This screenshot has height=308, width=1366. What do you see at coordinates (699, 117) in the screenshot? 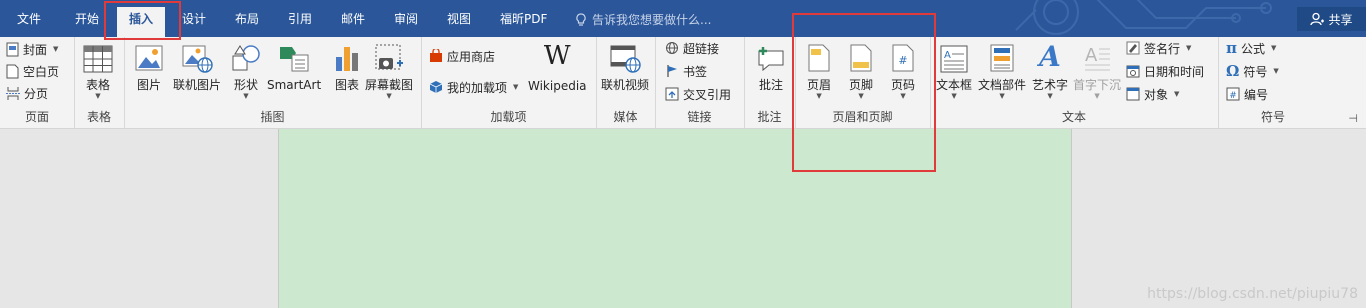
I see `group-label-links: 链接` at bounding box center [699, 117].